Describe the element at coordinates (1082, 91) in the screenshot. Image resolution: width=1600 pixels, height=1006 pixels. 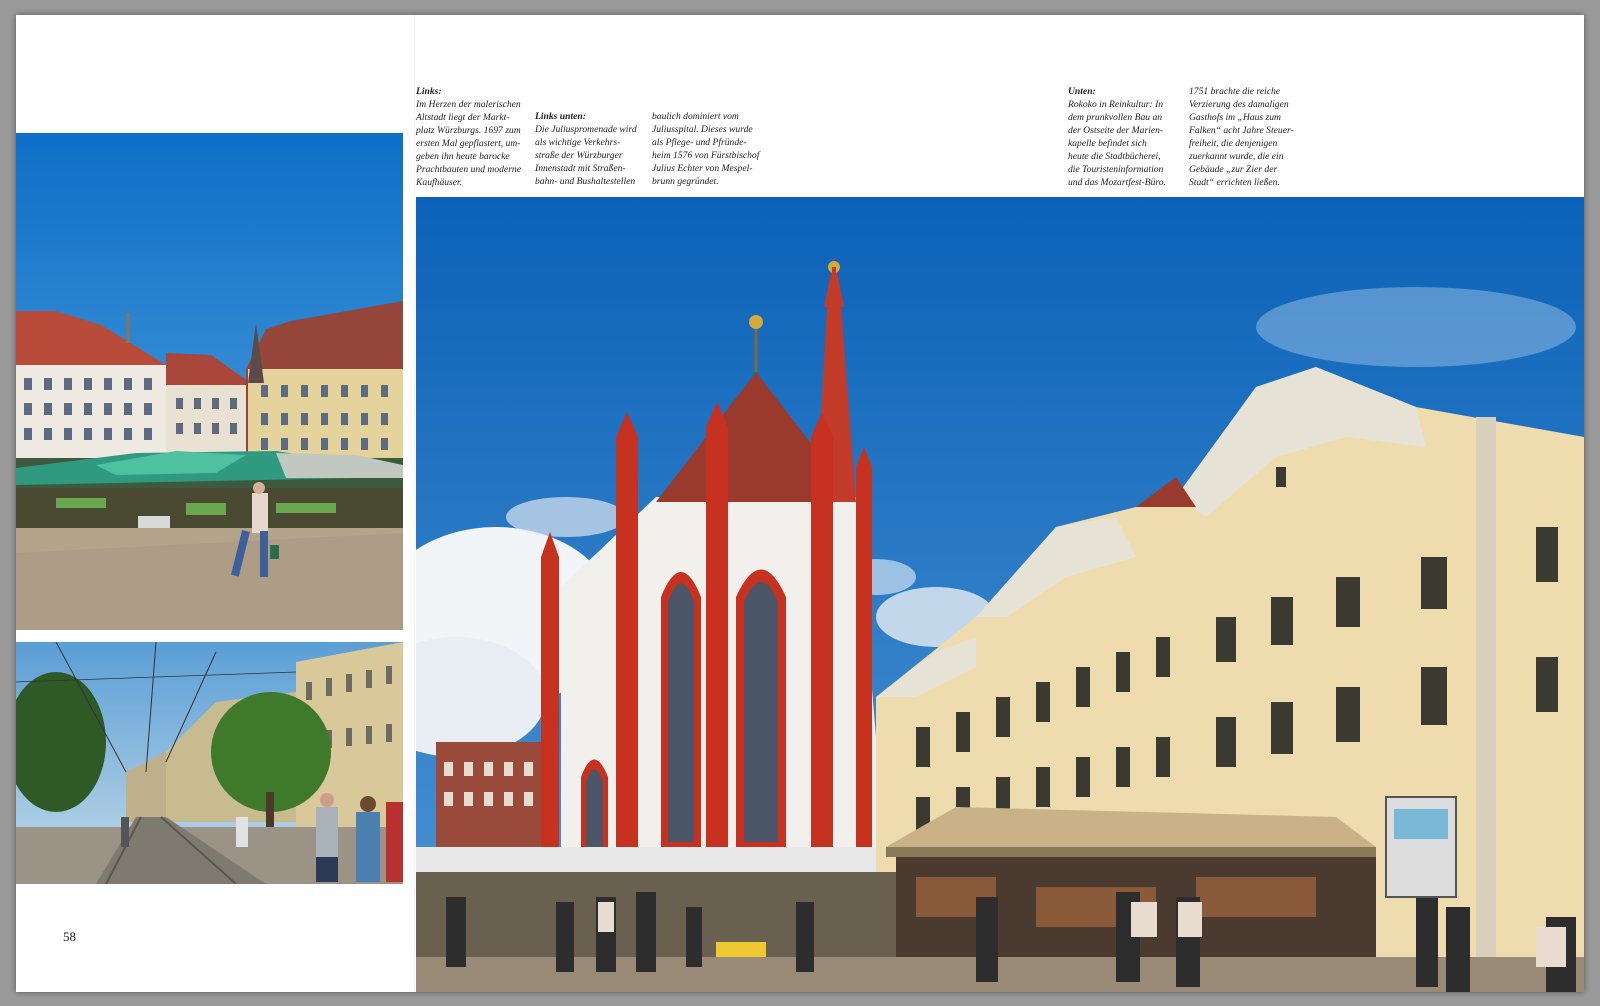
I see `caption-heading: Unten:` at that location.